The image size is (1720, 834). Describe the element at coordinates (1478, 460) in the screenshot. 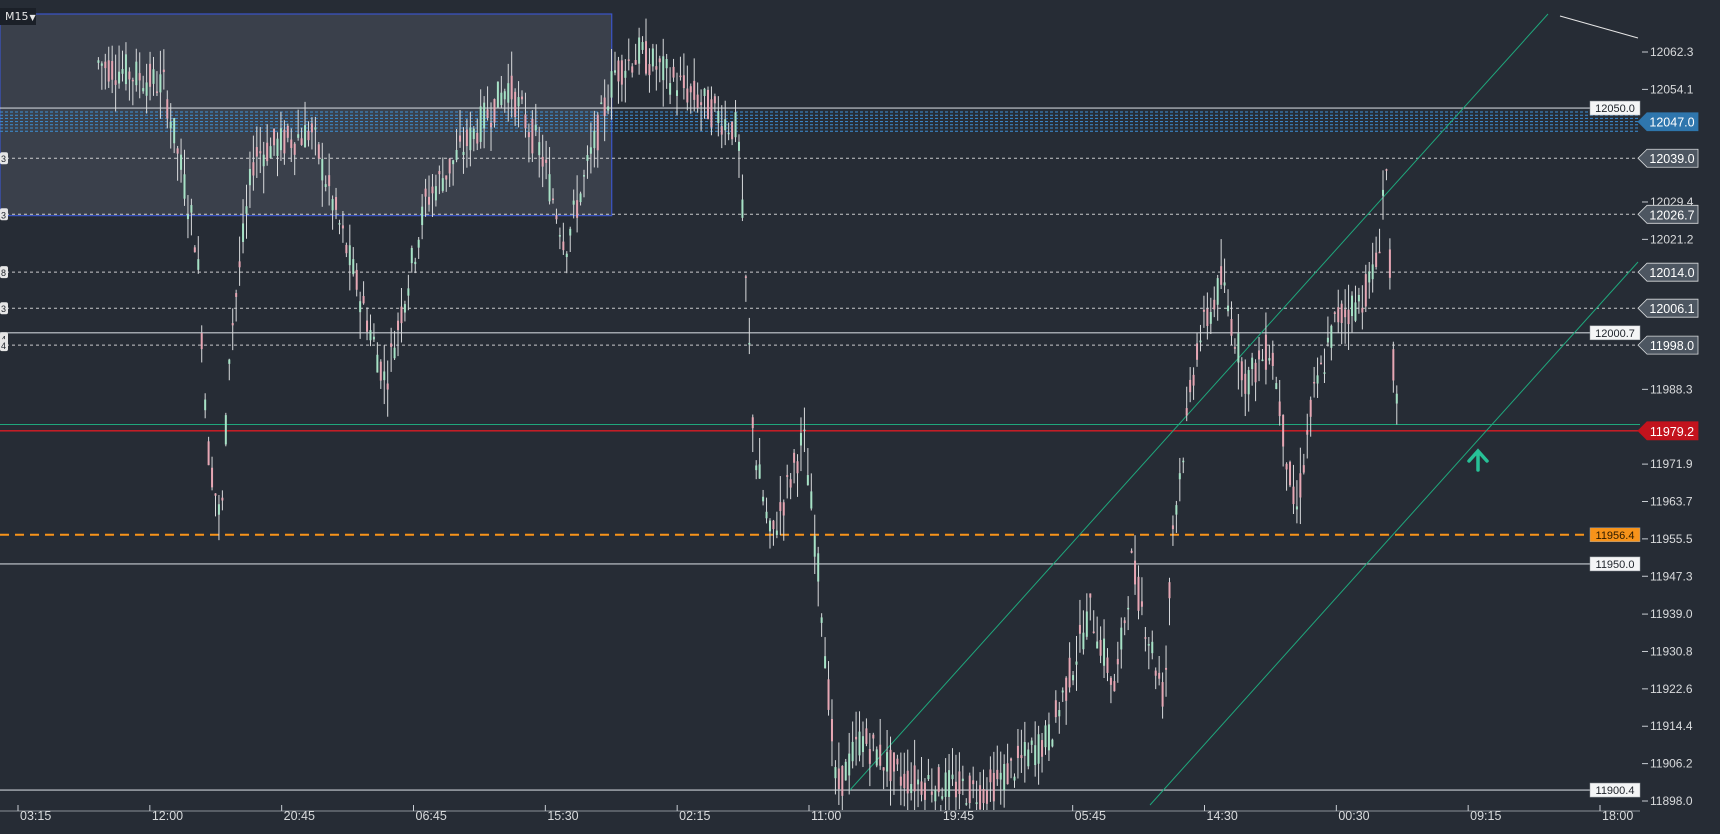

I see `up-arrow-icon` at that location.